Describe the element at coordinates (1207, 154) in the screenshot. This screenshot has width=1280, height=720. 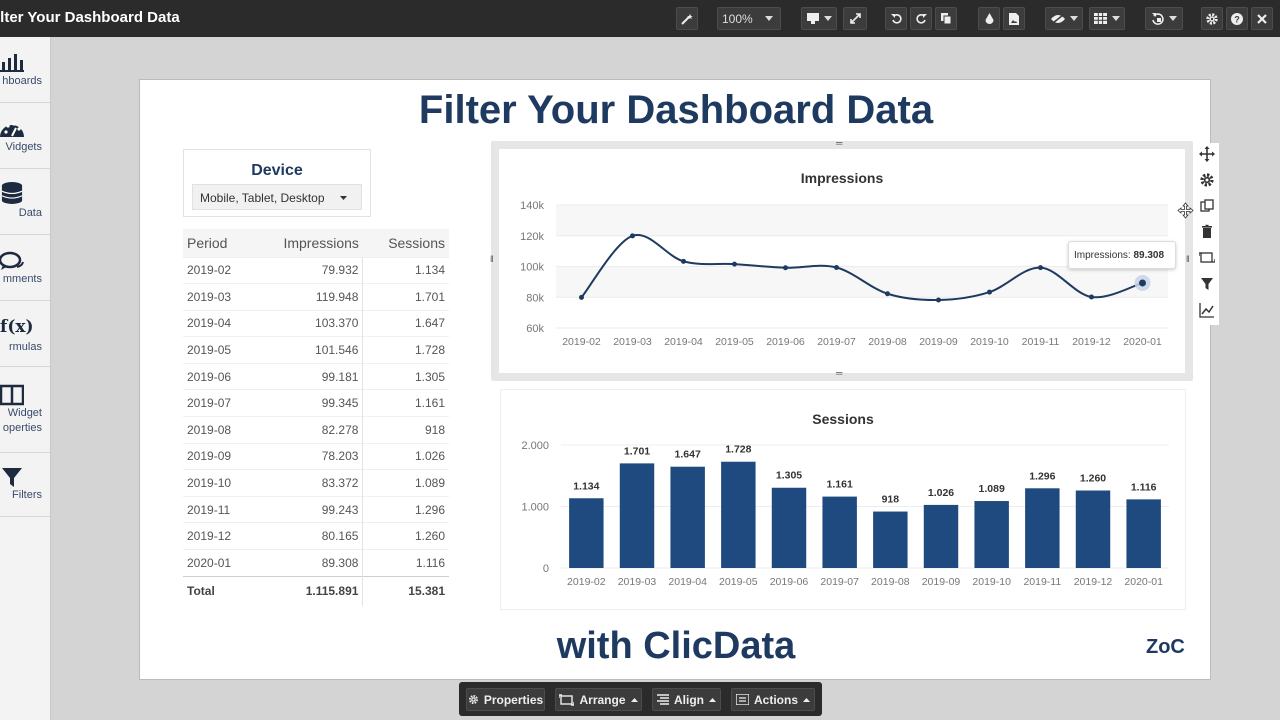
I see `move-icon` at that location.